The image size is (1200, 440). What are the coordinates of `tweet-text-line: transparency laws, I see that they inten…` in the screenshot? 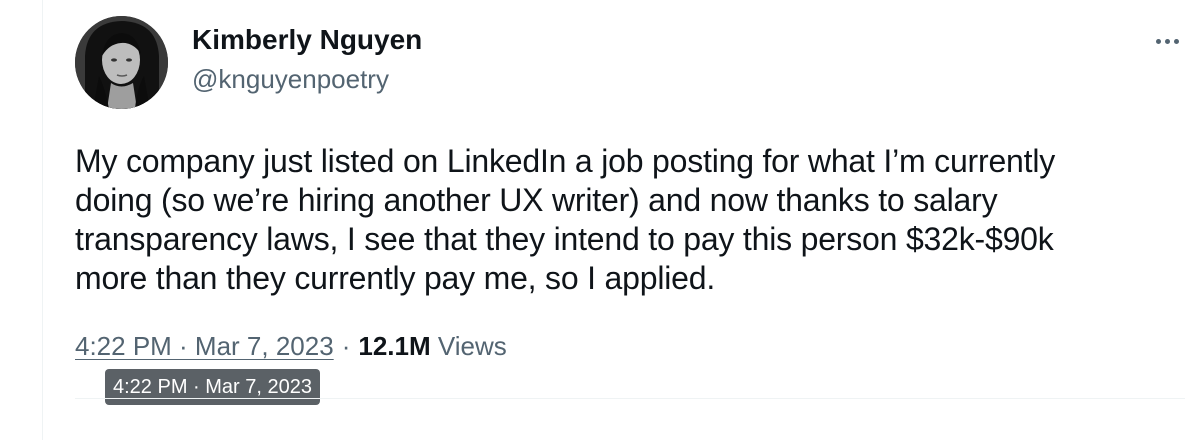 It's located at (564, 239).